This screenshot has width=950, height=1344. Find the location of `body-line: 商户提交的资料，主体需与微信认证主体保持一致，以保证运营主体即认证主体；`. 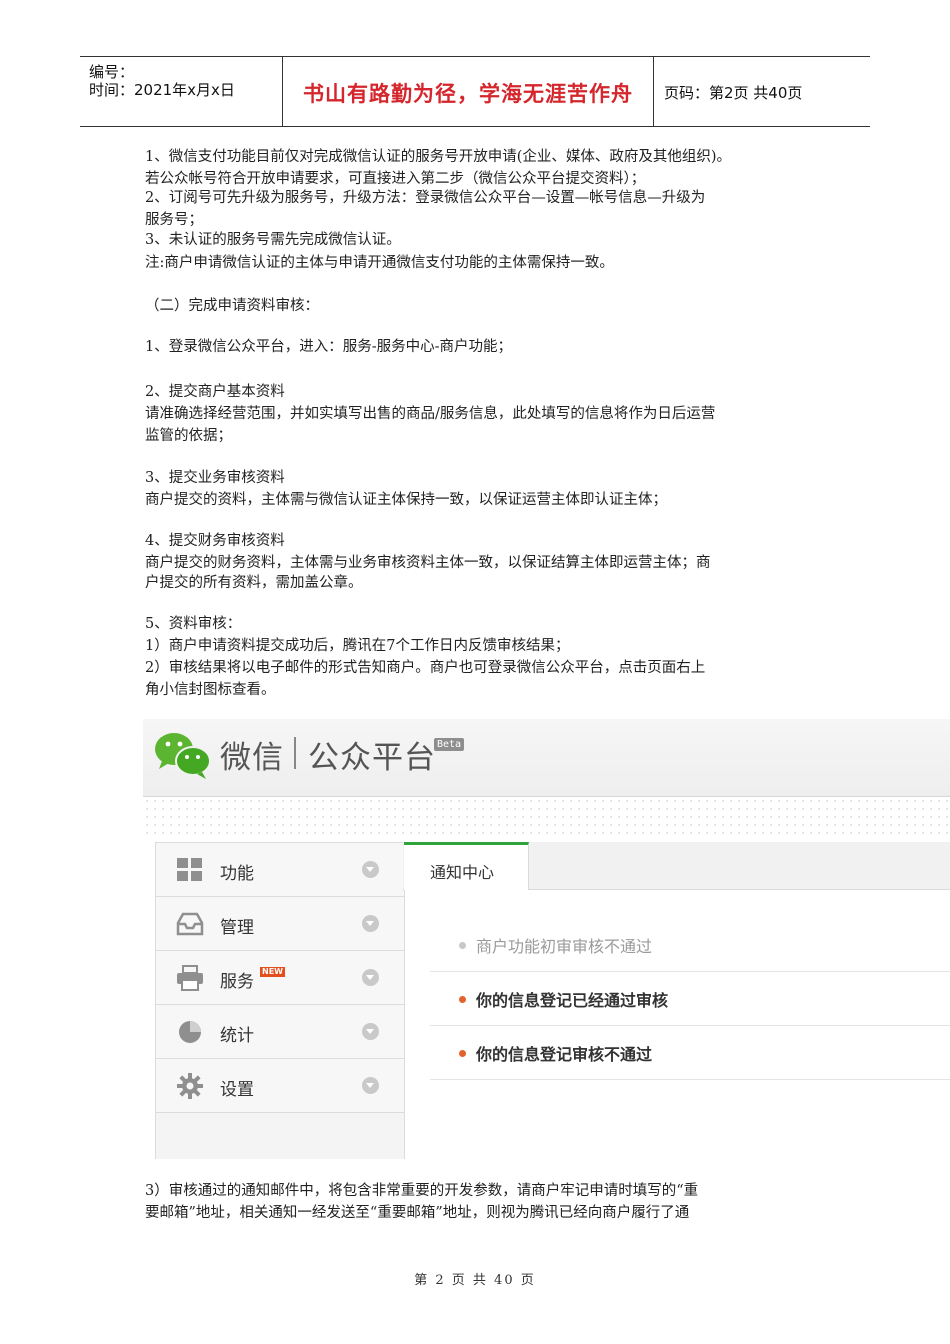

body-line: 商户提交的资料，主体需与微信认证主体保持一致，以保证运营主体即认证主体； is located at coordinates (406, 500).